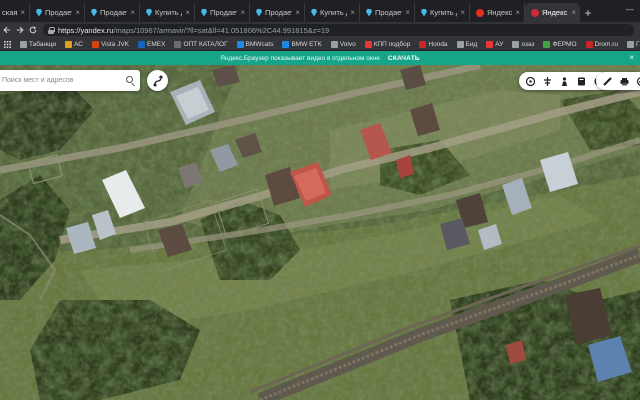 This screenshot has height=400, width=640. I want to click on back-button, so click(6, 30).